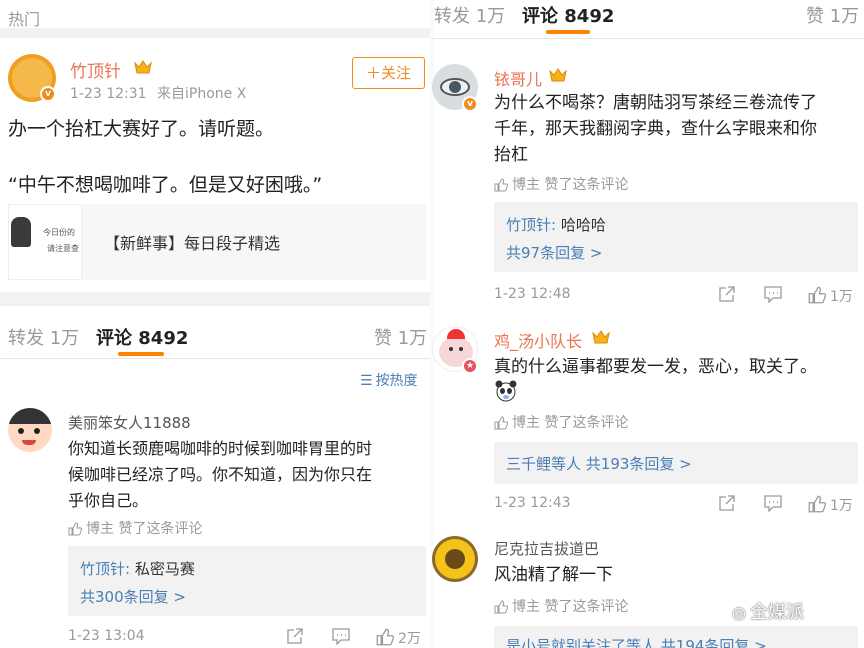  What do you see at coordinates (506, 391) in the screenshot?
I see `panda-emoji-icon` at bounding box center [506, 391].